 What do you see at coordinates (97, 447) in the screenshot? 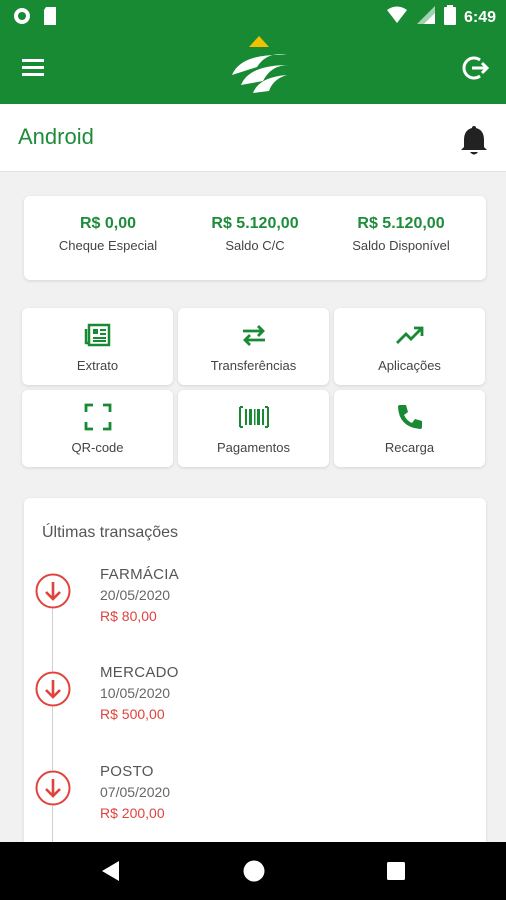
I see `action-label: QR-code` at bounding box center [97, 447].